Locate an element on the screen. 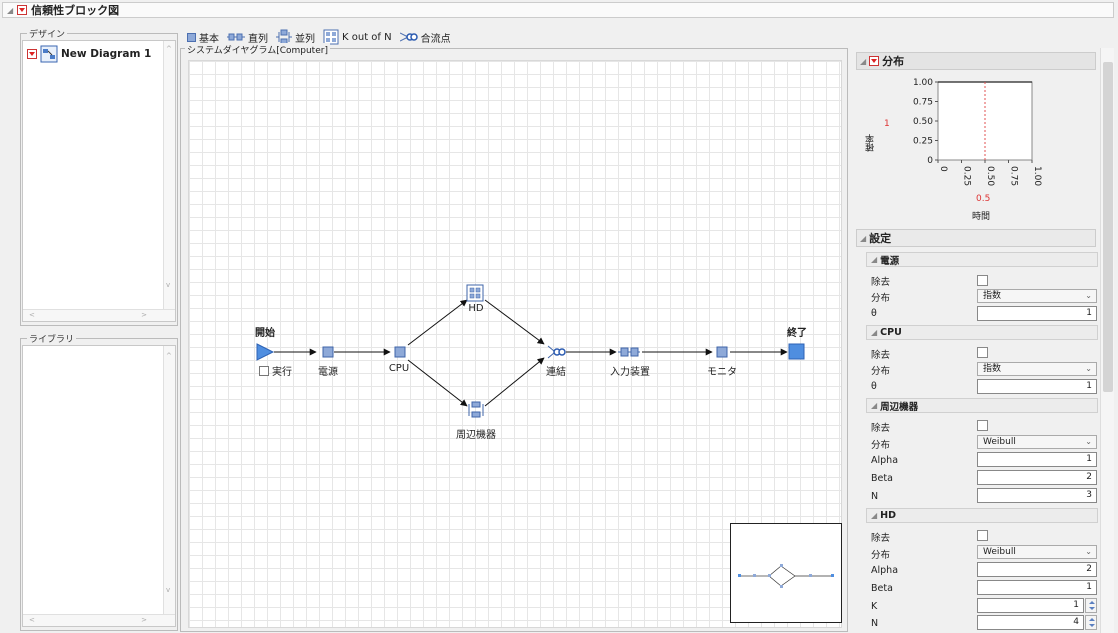 This screenshot has height=633, width=1118. cpu-block is located at coordinates (400, 352).